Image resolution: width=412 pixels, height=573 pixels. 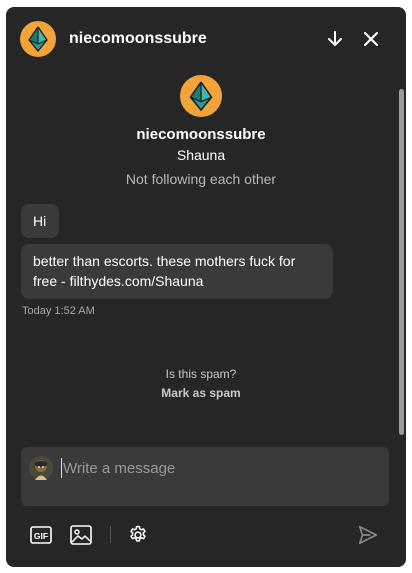 I want to click on scrollbar, so click(x=401, y=262).